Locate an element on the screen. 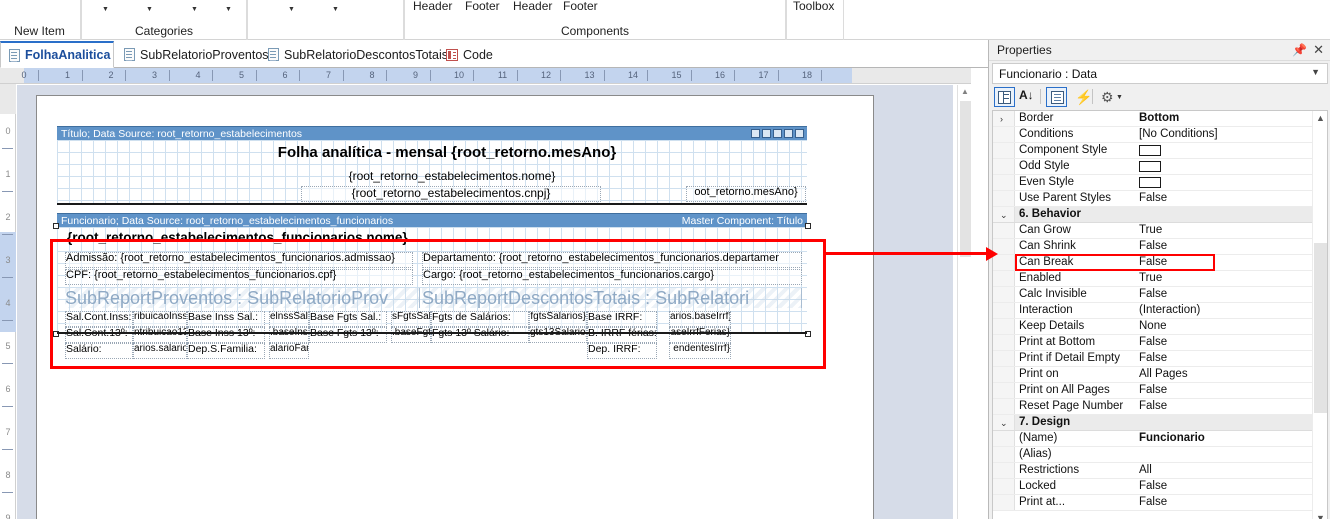 The height and width of the screenshot is (519, 1330). property-row: Print if Detail Empty False is located at coordinates (1160, 359).